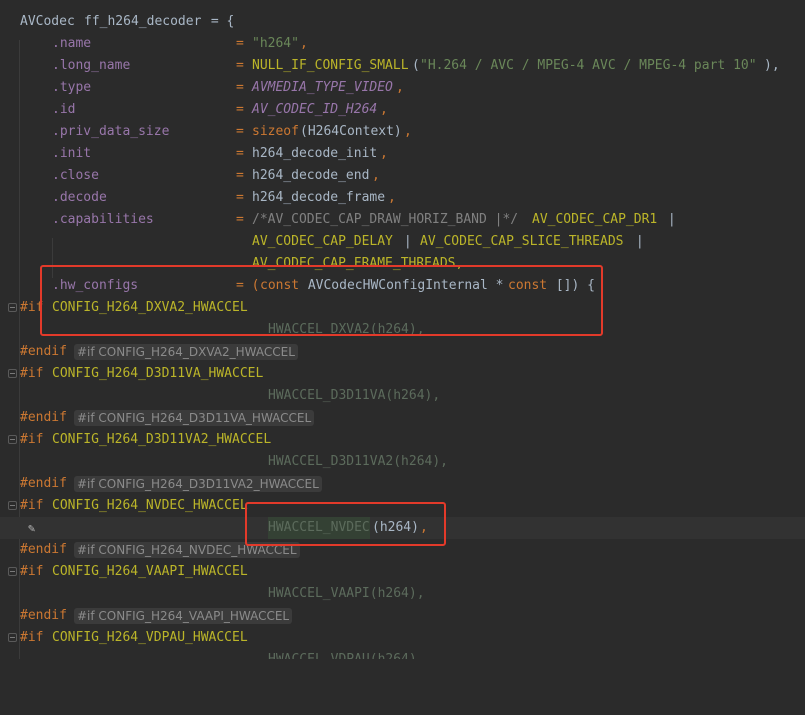  Describe the element at coordinates (79, 197) in the screenshot. I see `field-key: .decode` at that location.